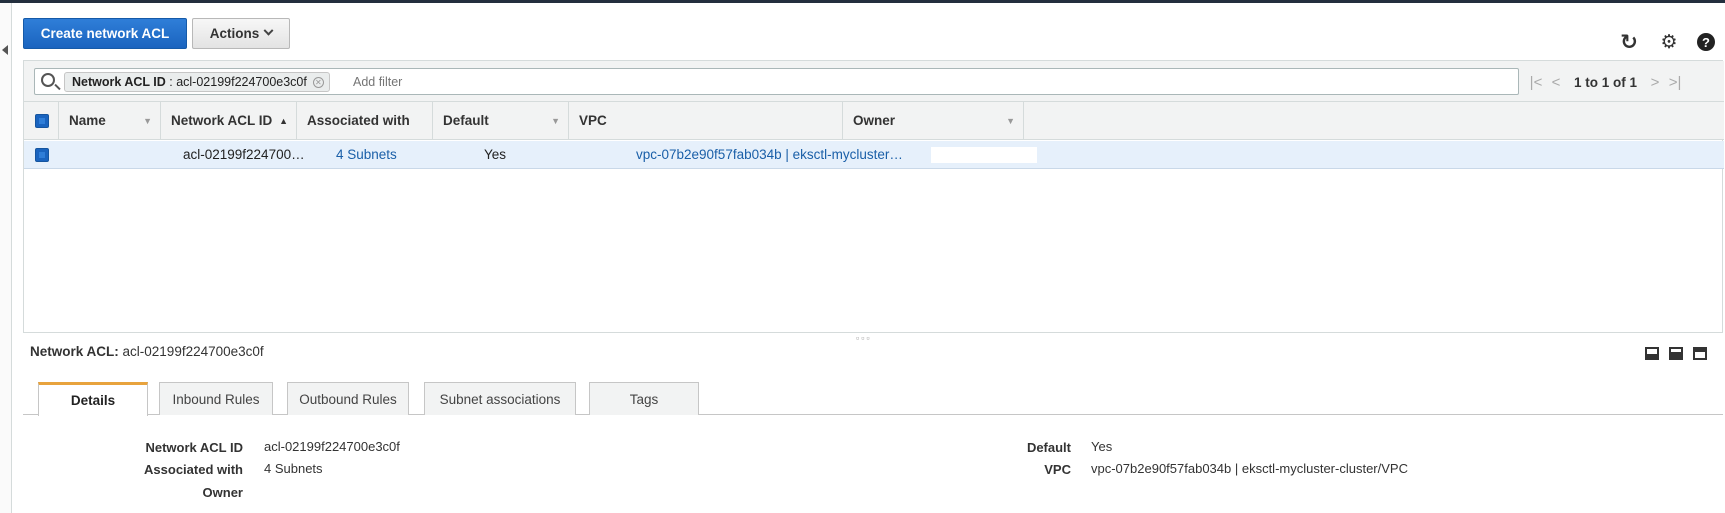  What do you see at coordinates (776, 81) in the screenshot?
I see `search-filter-box: Network ACL ID : acl-02199f224700e3c0f ✕` at bounding box center [776, 81].